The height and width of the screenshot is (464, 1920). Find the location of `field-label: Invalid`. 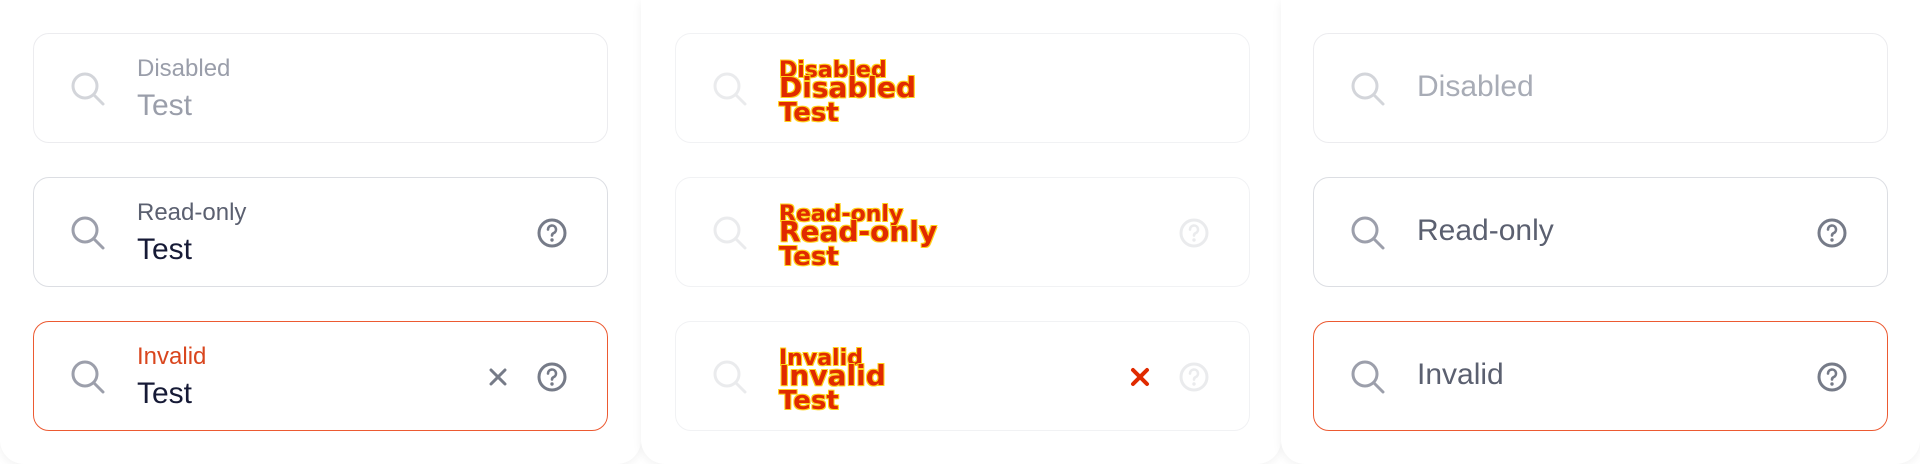

field-label: Invalid is located at coordinates (172, 356).